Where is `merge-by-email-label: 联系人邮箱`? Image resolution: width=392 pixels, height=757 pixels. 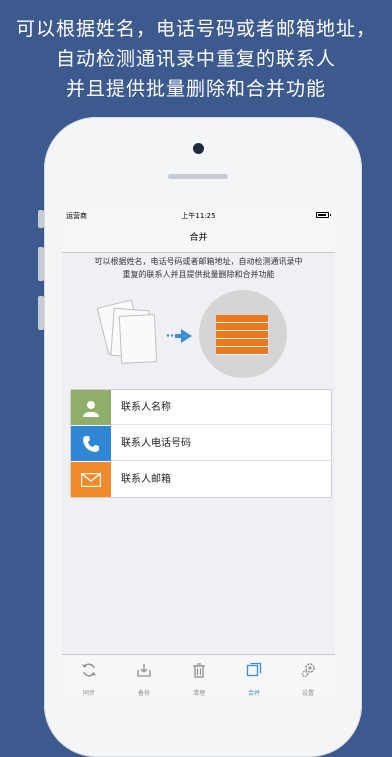
merge-by-email-label: 联系人邮箱 is located at coordinates (146, 479).